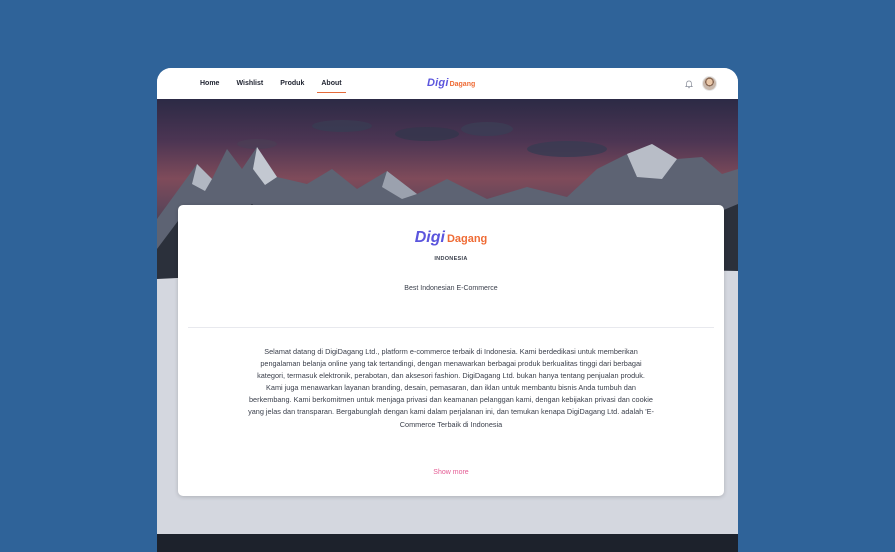 The height and width of the screenshot is (552, 895). I want to click on about-logo: Digi Dagang, so click(451, 238).